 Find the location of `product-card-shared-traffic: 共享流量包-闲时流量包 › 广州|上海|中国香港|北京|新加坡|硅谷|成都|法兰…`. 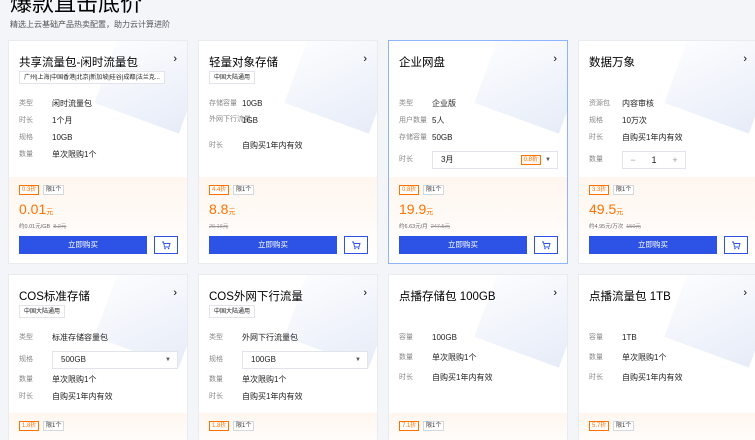

product-card-shared-traffic: 共享流量包-闲时流量包 › 广州|上海|中国香港|北京|新加坡|硅谷|成都|法兰… is located at coordinates (98, 152).